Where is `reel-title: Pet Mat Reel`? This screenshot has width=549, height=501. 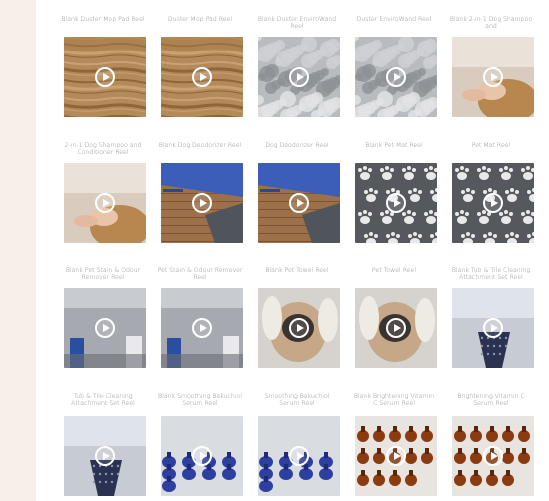
reel-title: Pet Mat Reel is located at coordinates (491, 145).